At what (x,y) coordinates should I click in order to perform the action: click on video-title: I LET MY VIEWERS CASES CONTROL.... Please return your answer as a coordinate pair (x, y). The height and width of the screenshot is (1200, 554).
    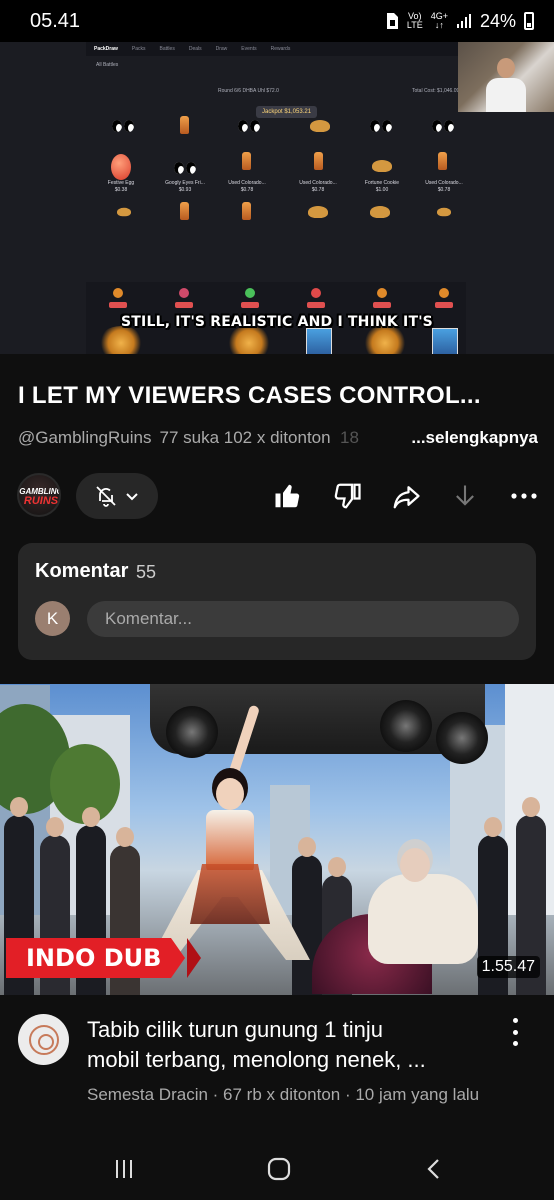
    Looking at the image, I should click on (278, 396).